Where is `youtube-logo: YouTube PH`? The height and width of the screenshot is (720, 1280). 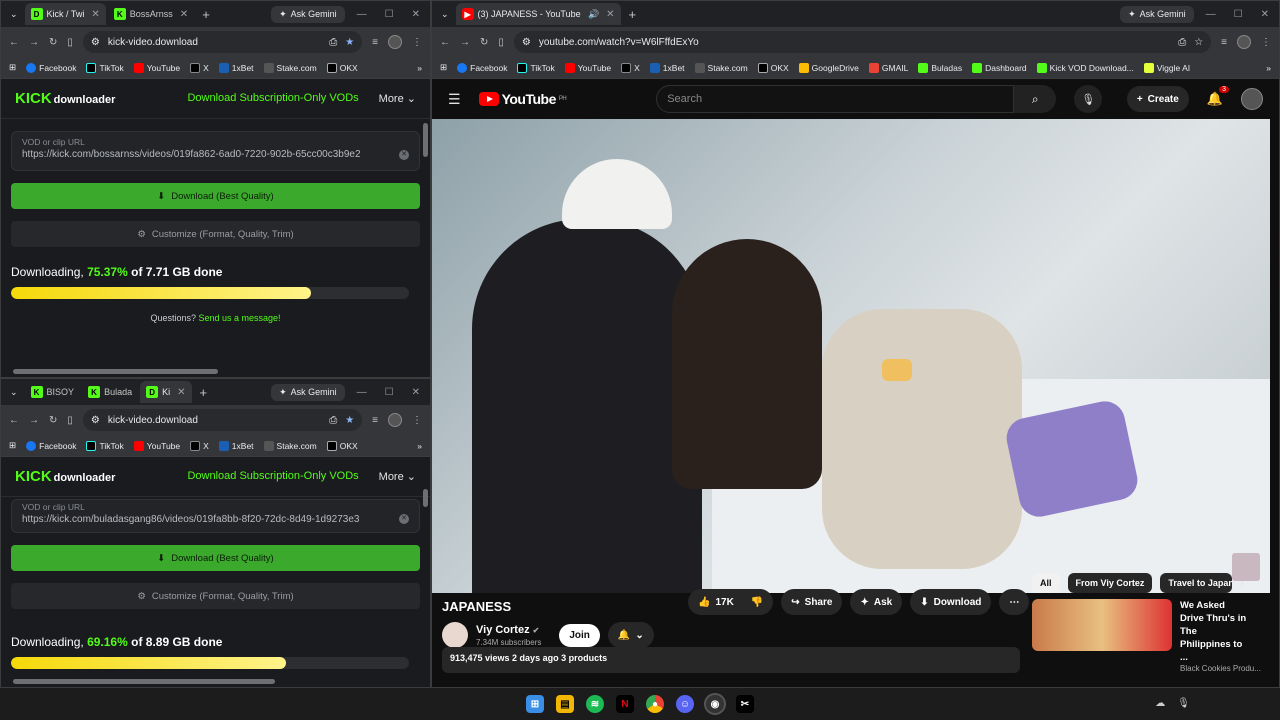
youtube-logo: YouTube PH is located at coordinates (522, 99).